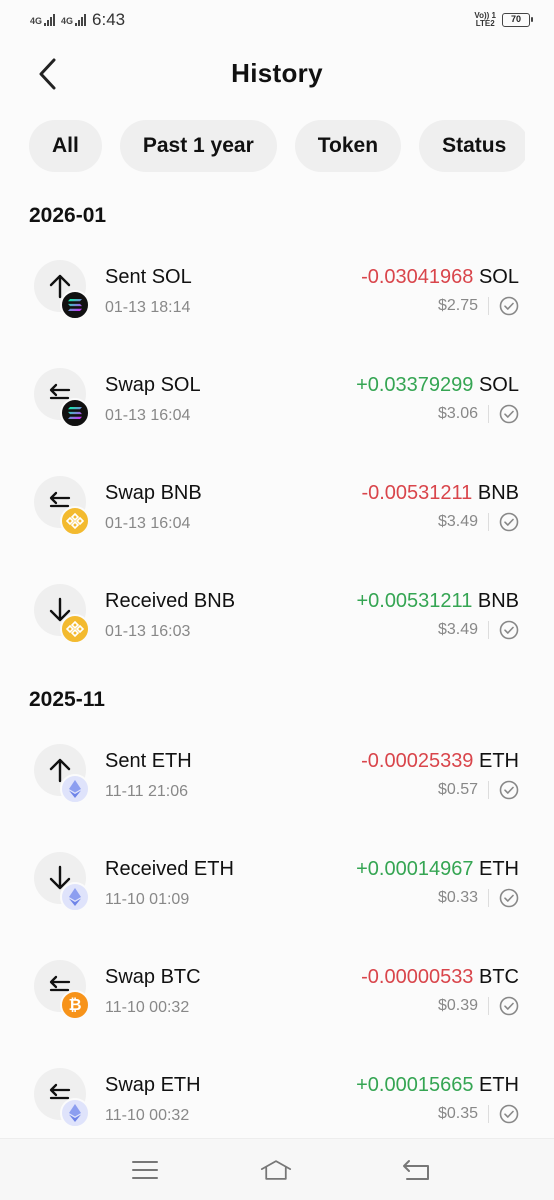  I want to click on tx-amount: +0.03379299 SOL, so click(437, 385).